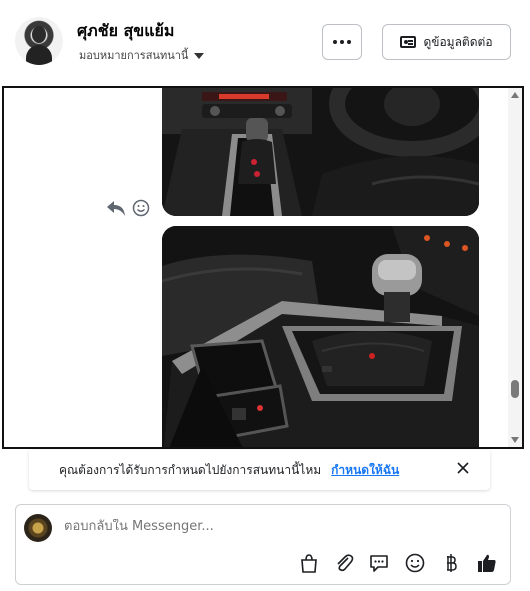  I want to click on more-horizontal-icon, so click(335, 42).